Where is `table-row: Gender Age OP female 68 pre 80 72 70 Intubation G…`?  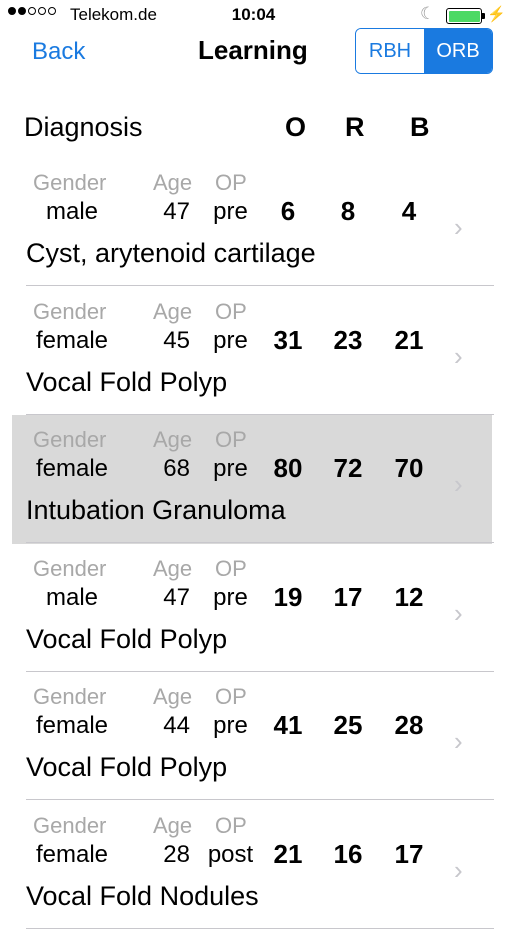 table-row: Gender Age OP female 68 pre 80 72 70 Intubation G… is located at coordinates (253, 479).